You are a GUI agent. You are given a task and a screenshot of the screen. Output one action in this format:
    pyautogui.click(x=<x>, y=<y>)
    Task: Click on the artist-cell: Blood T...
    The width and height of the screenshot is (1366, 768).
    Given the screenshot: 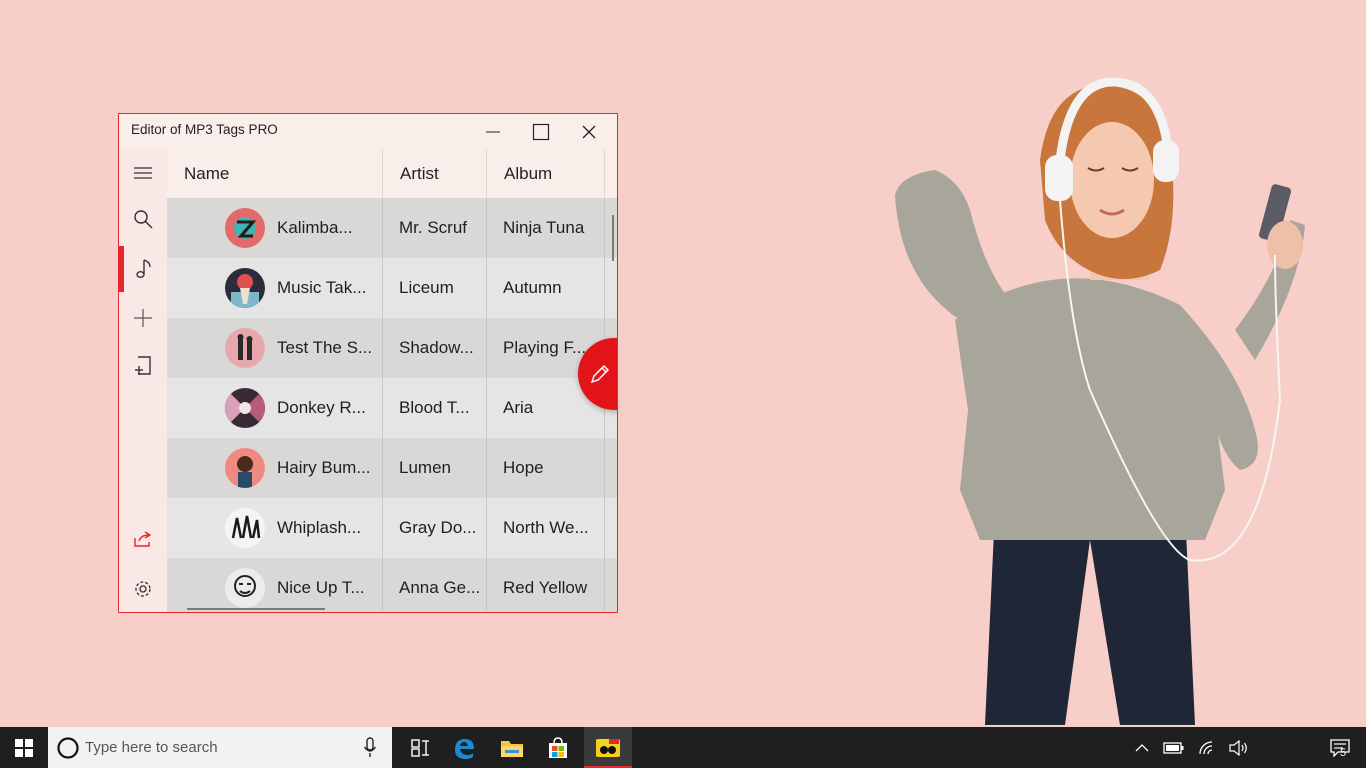 What is the action you would take?
    pyautogui.click(x=435, y=408)
    